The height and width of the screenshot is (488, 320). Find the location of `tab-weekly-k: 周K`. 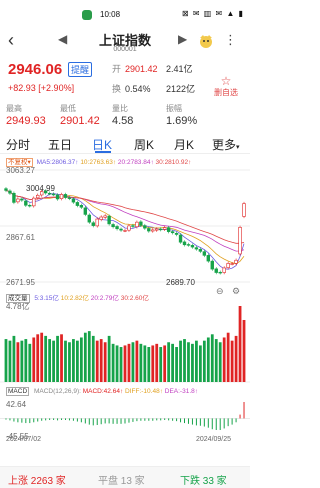

tab-weekly-k: 周K is located at coordinates (144, 144).